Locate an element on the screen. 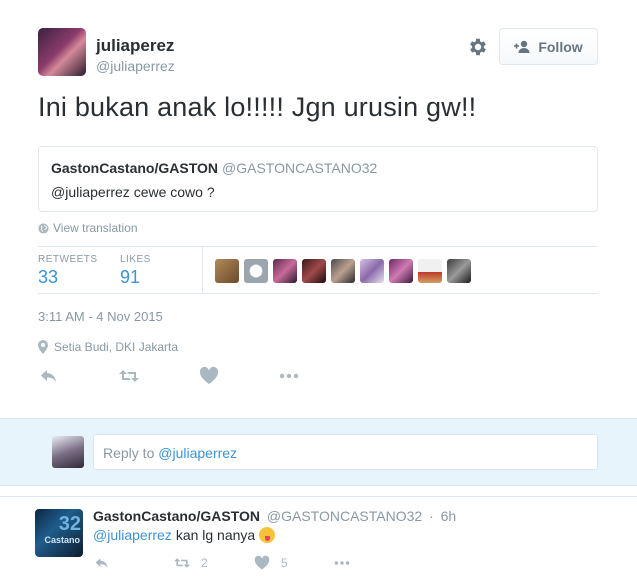 This screenshot has width=637, height=581. author-avatar is located at coordinates (62, 52).